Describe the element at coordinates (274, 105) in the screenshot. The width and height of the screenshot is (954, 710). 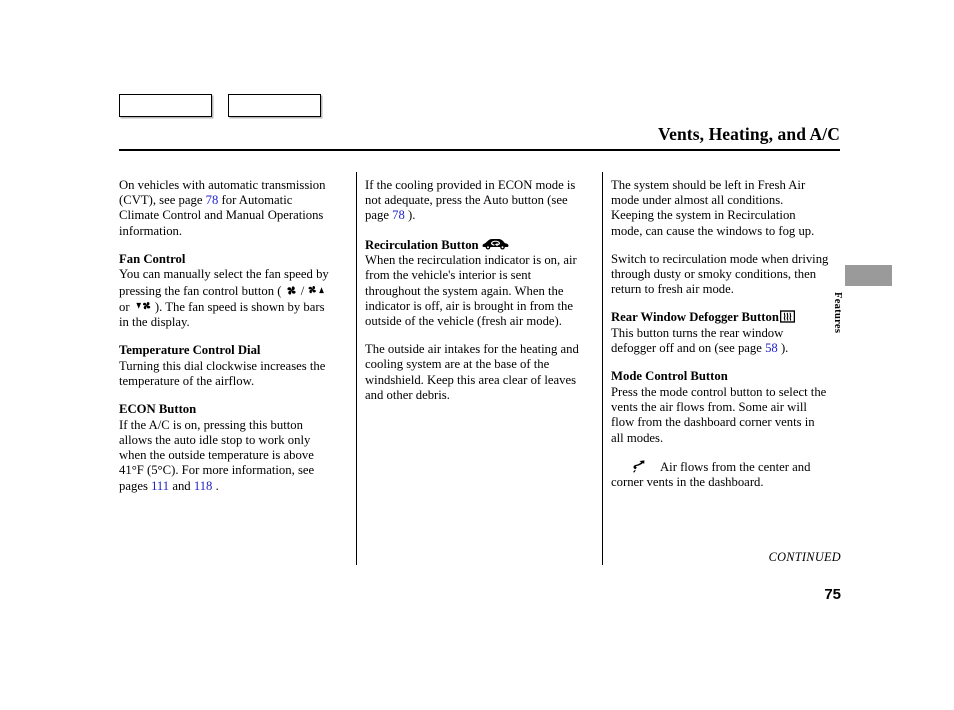
I see `nav-button-right` at that location.